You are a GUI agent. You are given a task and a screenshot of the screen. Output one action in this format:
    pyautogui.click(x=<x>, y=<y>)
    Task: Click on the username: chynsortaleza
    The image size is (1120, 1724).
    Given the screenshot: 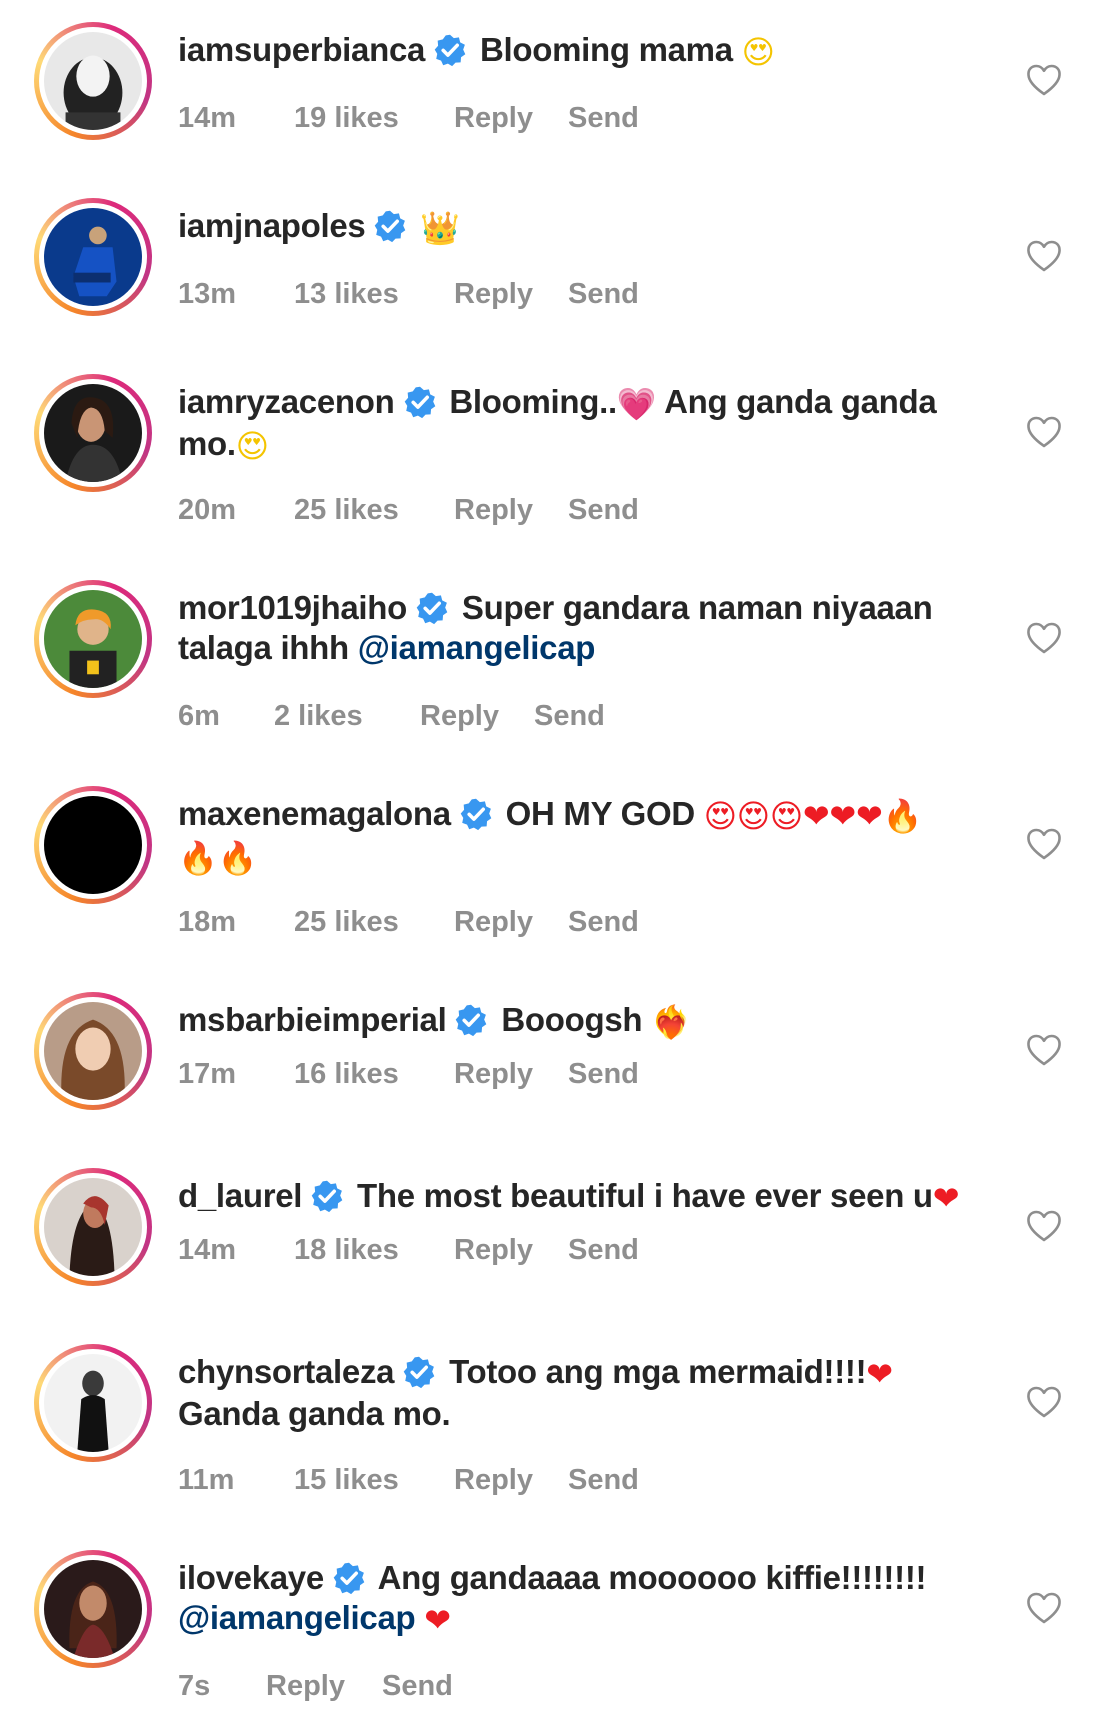 What is the action you would take?
    pyautogui.click(x=286, y=1371)
    